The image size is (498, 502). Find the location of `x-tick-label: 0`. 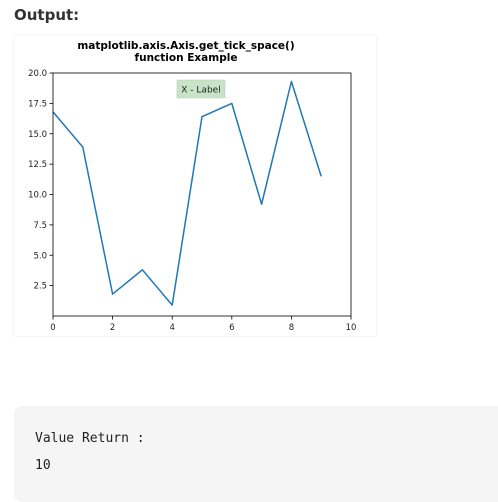

x-tick-label: 0 is located at coordinates (52, 328).